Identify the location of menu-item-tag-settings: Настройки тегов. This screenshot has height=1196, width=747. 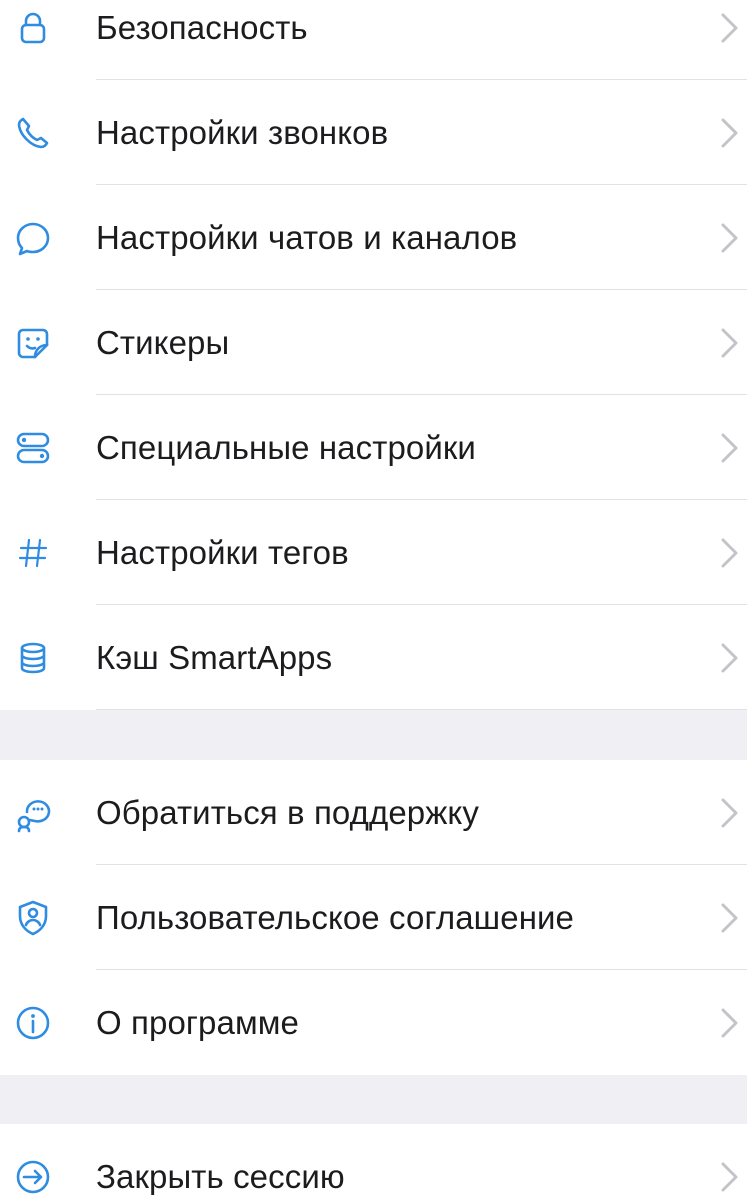
(373, 552).